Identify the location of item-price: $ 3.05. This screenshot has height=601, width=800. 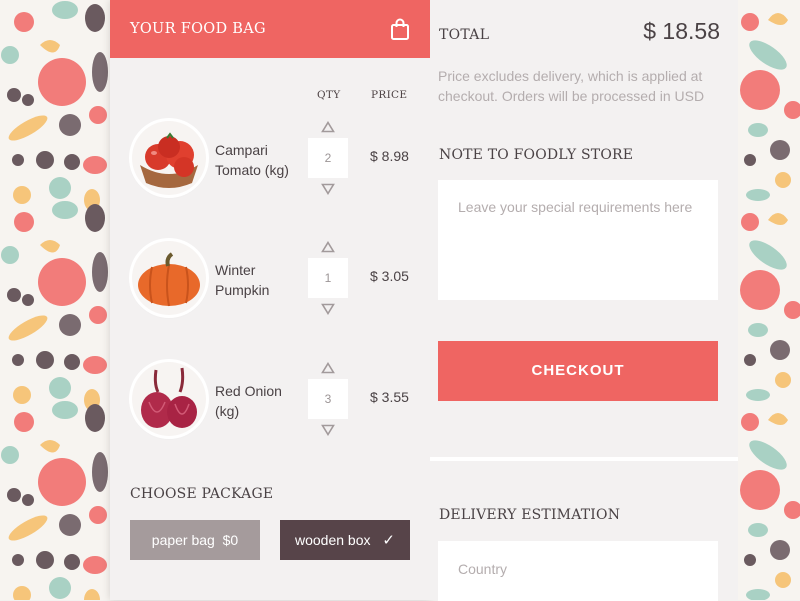
(389, 276).